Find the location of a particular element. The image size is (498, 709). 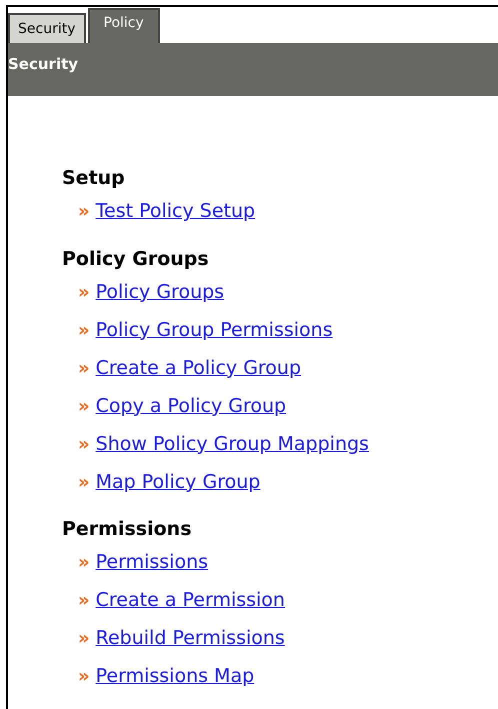

section-heading: Permissions is located at coordinates (127, 529).